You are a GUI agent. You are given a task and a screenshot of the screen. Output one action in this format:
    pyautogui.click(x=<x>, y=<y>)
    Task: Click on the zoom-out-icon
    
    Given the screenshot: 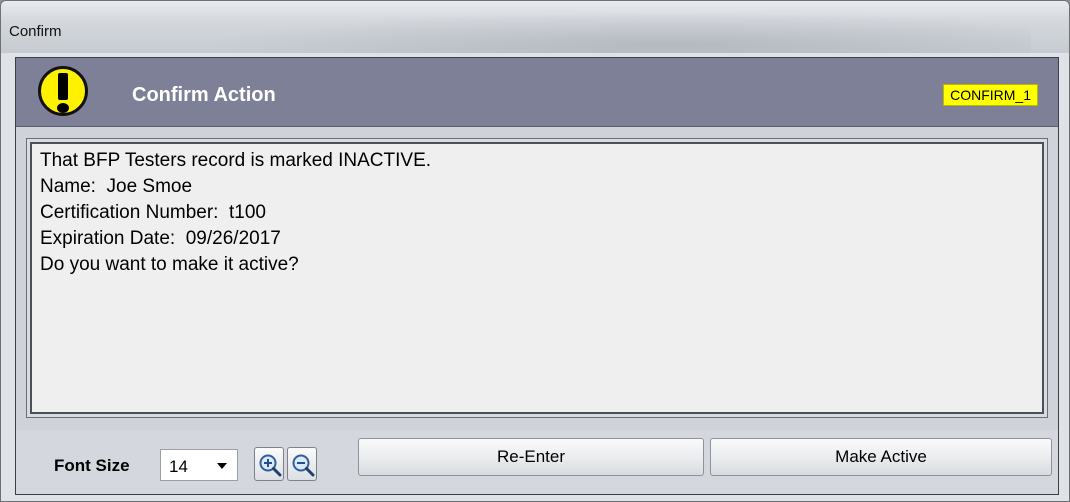 What is the action you would take?
    pyautogui.click(x=303, y=465)
    